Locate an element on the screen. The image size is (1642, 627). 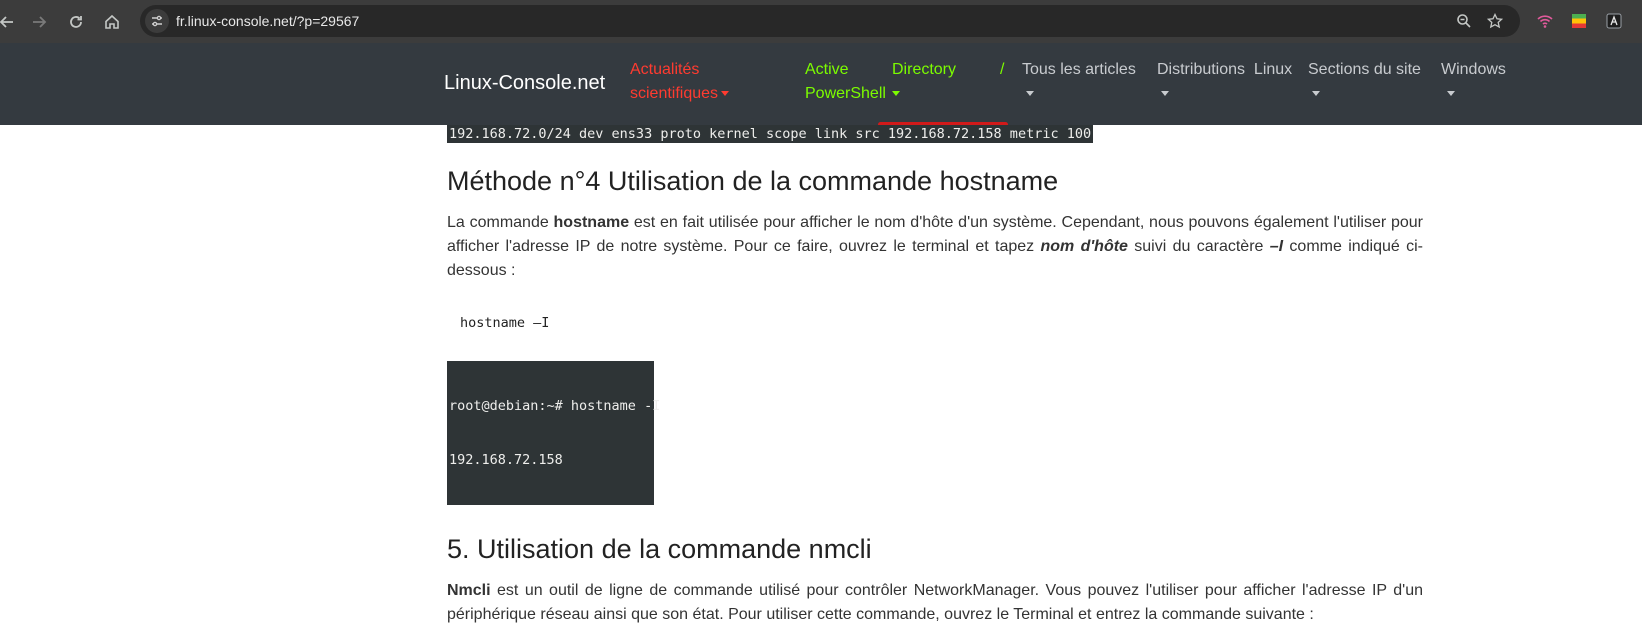
zoom-icon is located at coordinates (1464, 21).